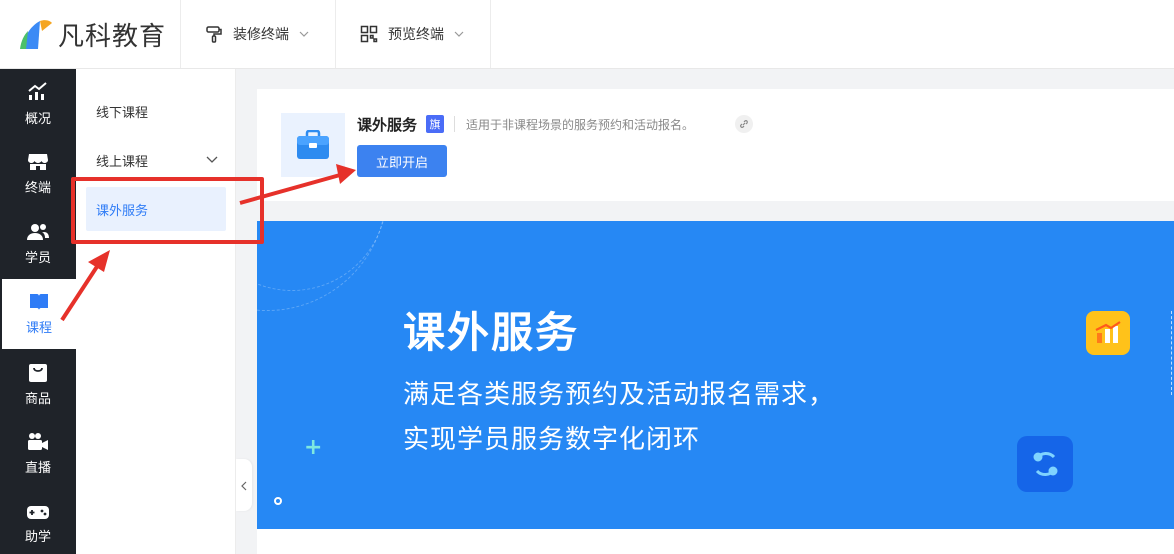 The image size is (1174, 554). I want to click on toolbox-icon, so click(313, 145).